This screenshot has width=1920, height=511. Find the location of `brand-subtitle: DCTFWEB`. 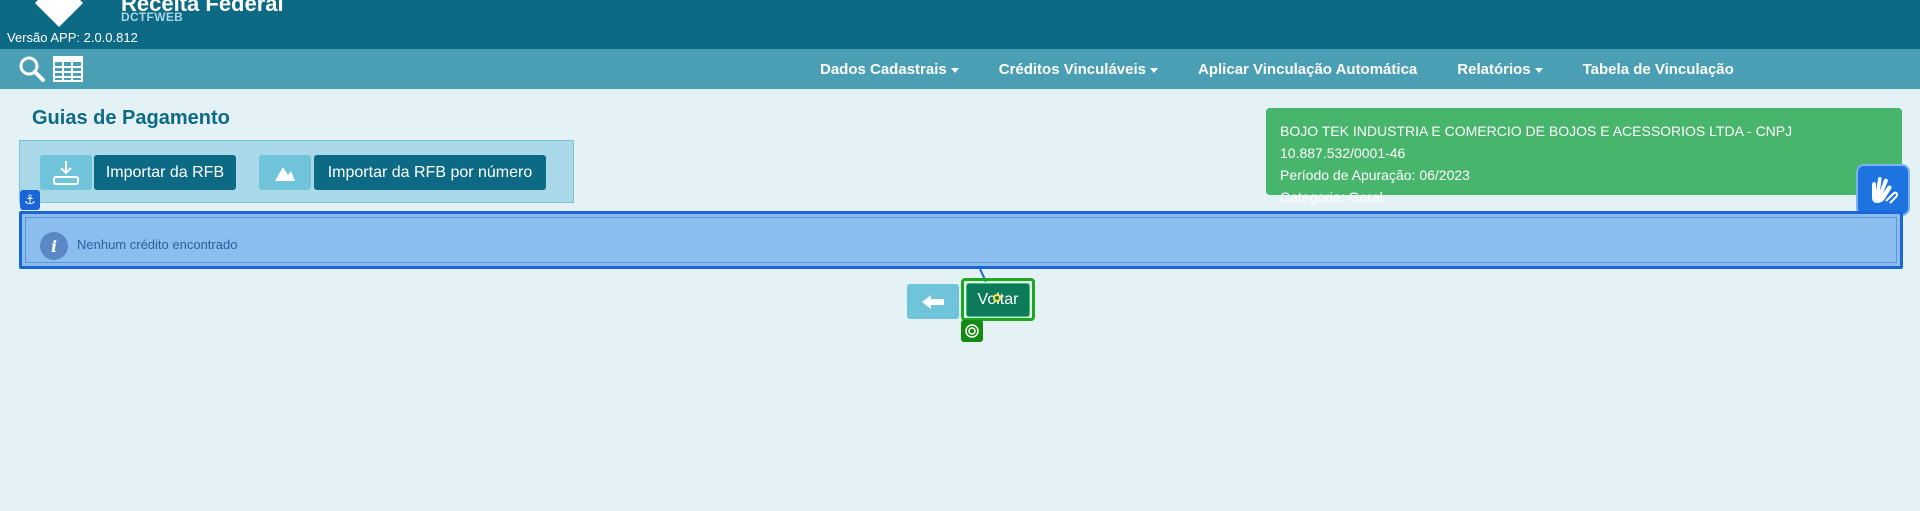

brand-subtitle: DCTFWEB is located at coordinates (152, 17).